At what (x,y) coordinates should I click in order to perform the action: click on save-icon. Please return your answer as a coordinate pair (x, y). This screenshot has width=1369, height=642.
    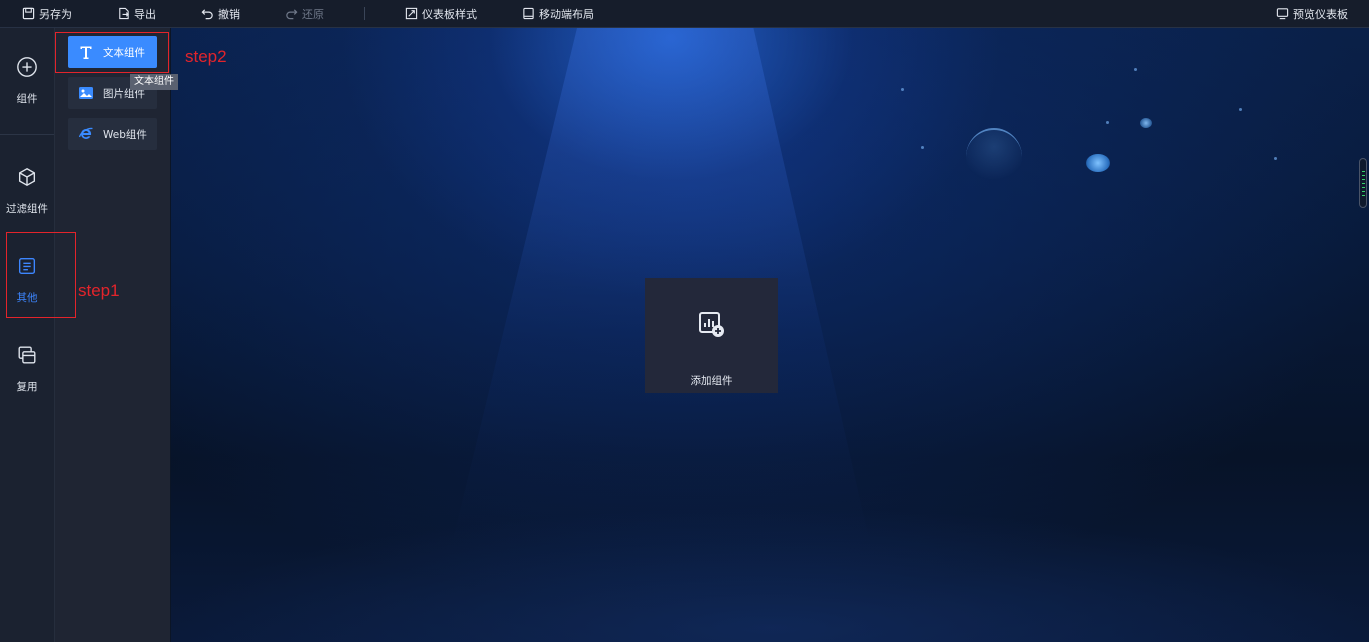
    Looking at the image, I should click on (28, 13).